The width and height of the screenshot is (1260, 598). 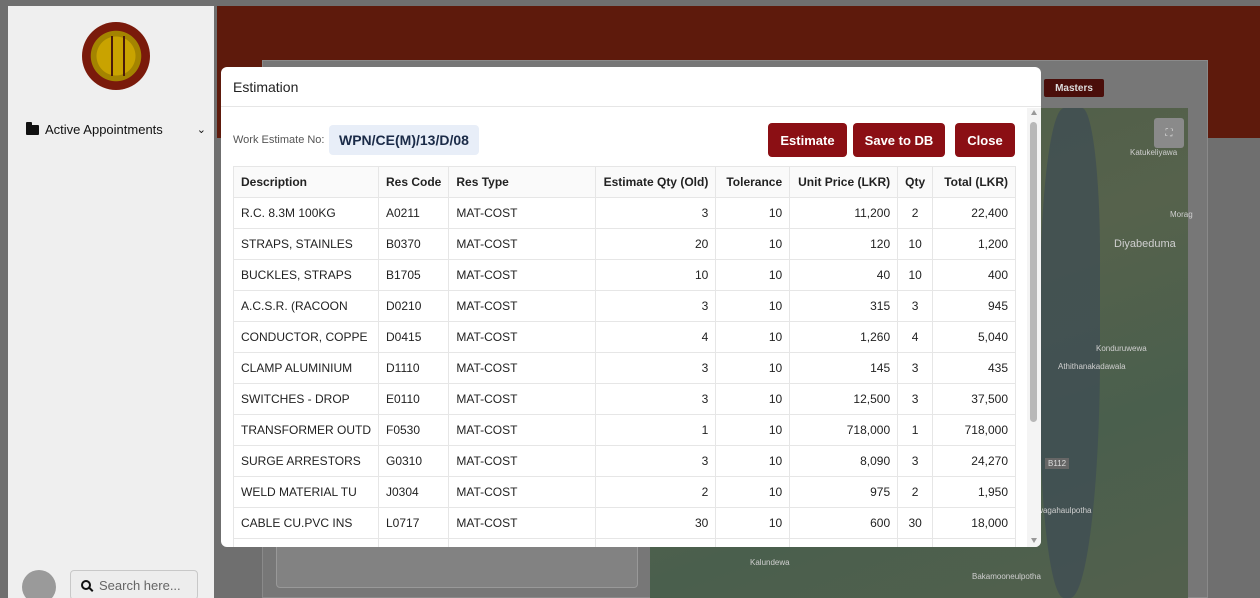 I want to click on masters-button: Masters, so click(x=1074, y=88).